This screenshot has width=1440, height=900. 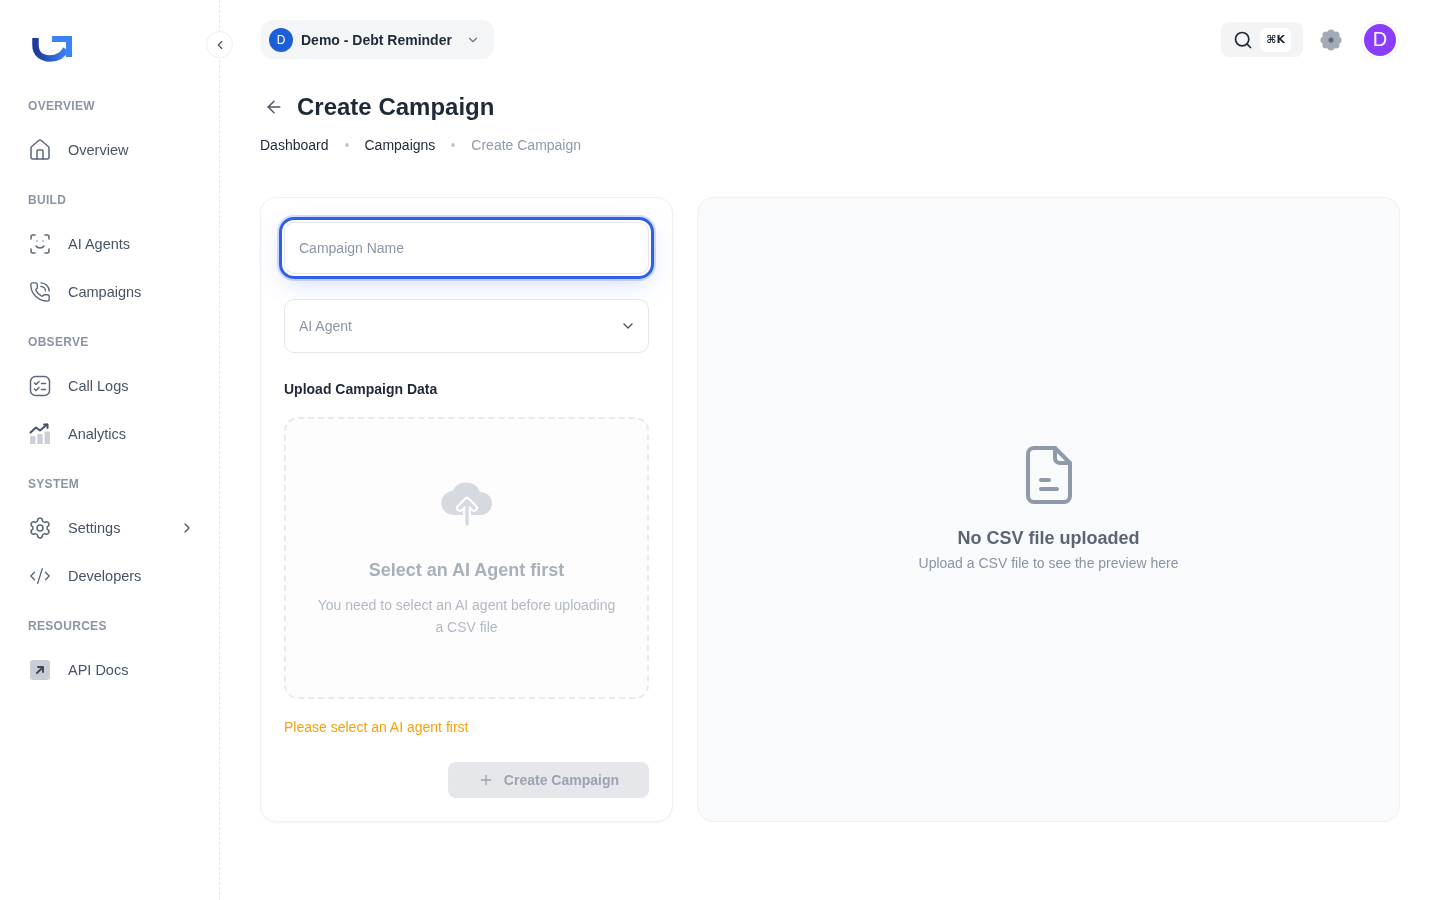 I want to click on section-heading: OBSERVE, so click(x=58, y=342).